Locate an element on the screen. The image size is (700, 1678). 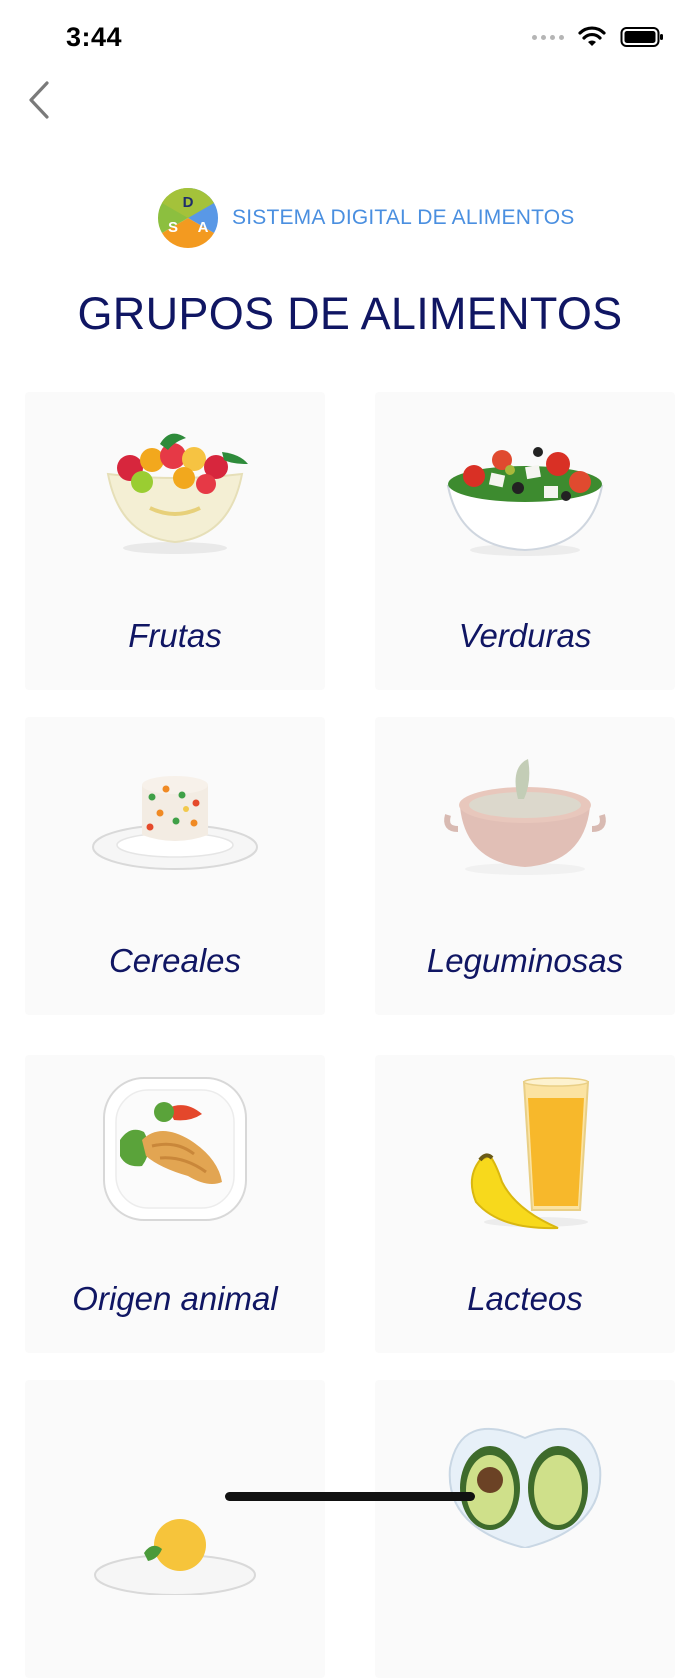
food-group-card-cereales: Cereales is located at coordinates (175, 866).